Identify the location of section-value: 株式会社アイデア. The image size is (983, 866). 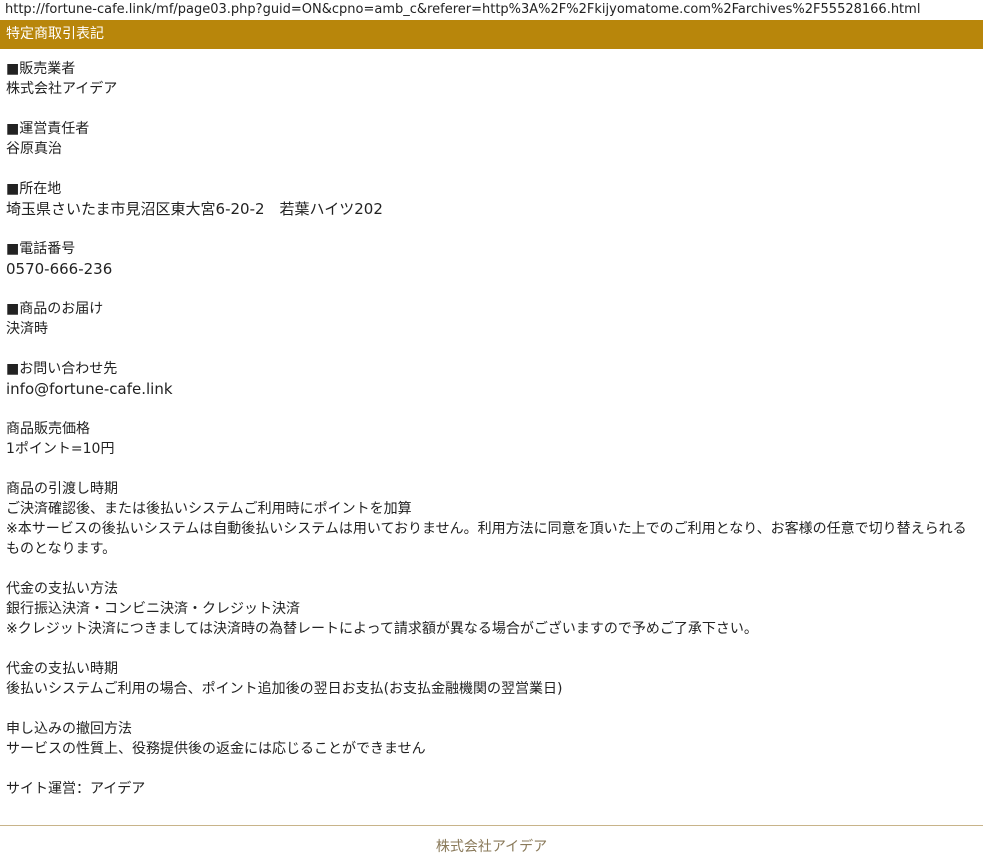
(62, 89).